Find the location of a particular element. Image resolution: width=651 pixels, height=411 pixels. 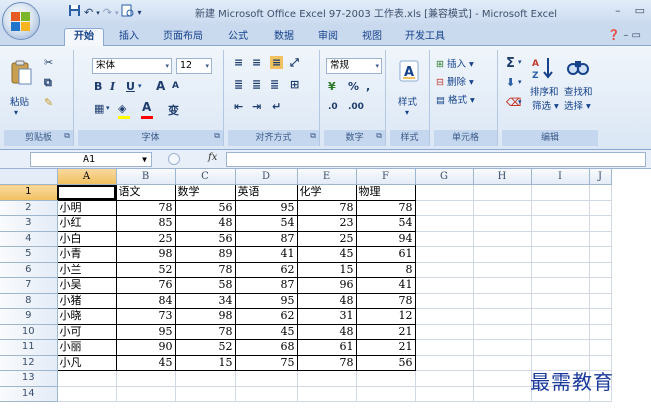

tab-data: 数据 is located at coordinates (284, 37).